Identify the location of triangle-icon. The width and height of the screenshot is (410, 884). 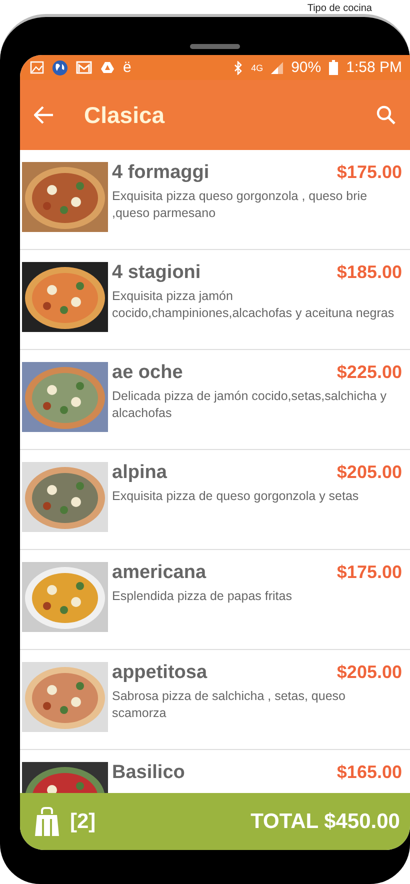
(107, 67).